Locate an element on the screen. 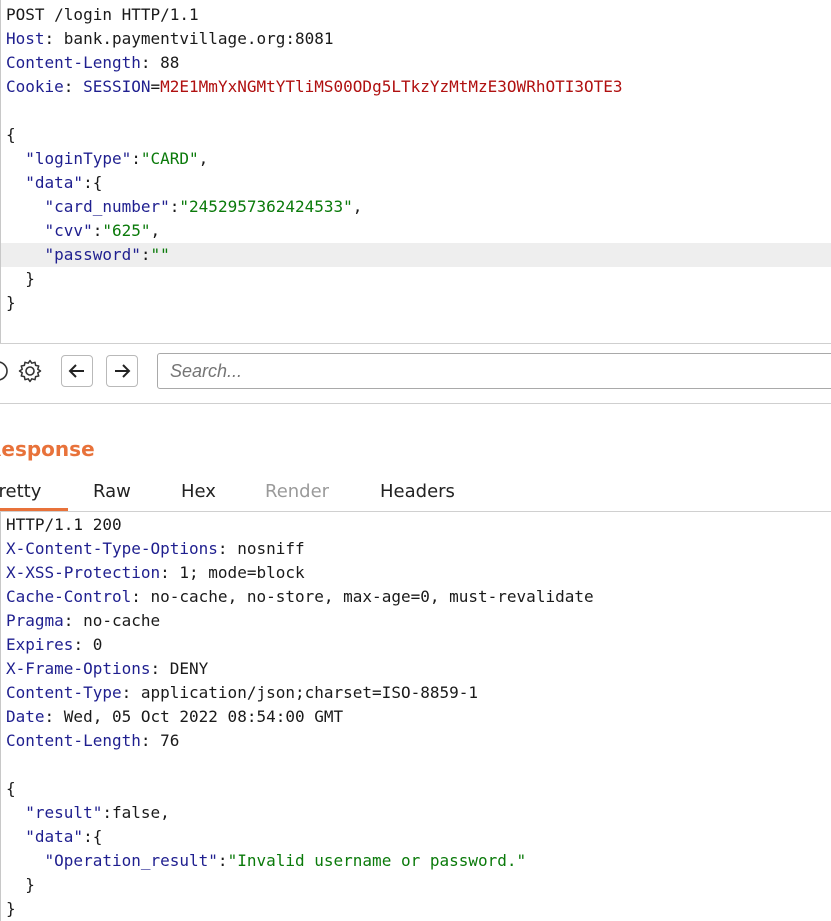  request-code-token: { is located at coordinates (11, 134).